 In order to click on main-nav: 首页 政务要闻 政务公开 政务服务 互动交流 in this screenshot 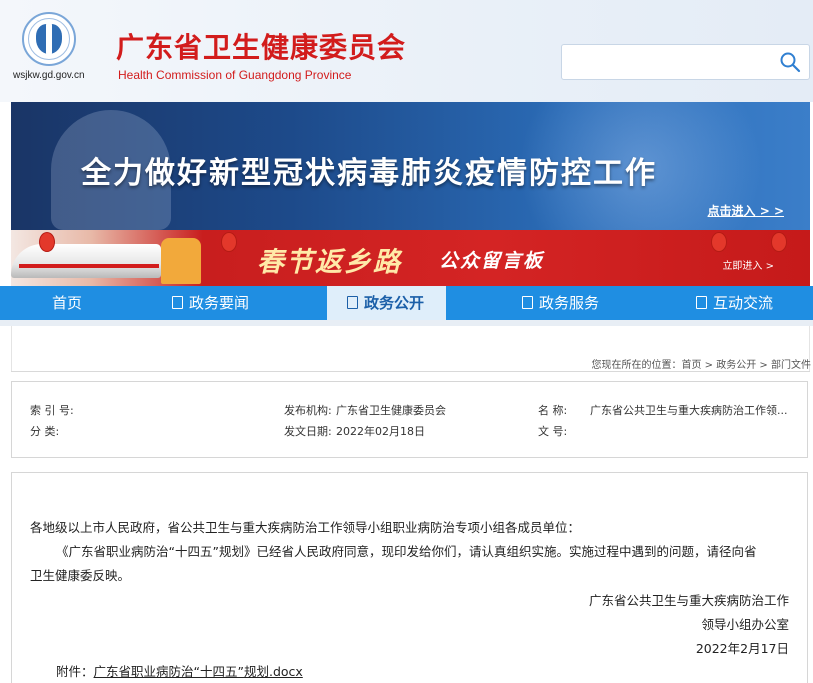, I will do `click(406, 303)`.